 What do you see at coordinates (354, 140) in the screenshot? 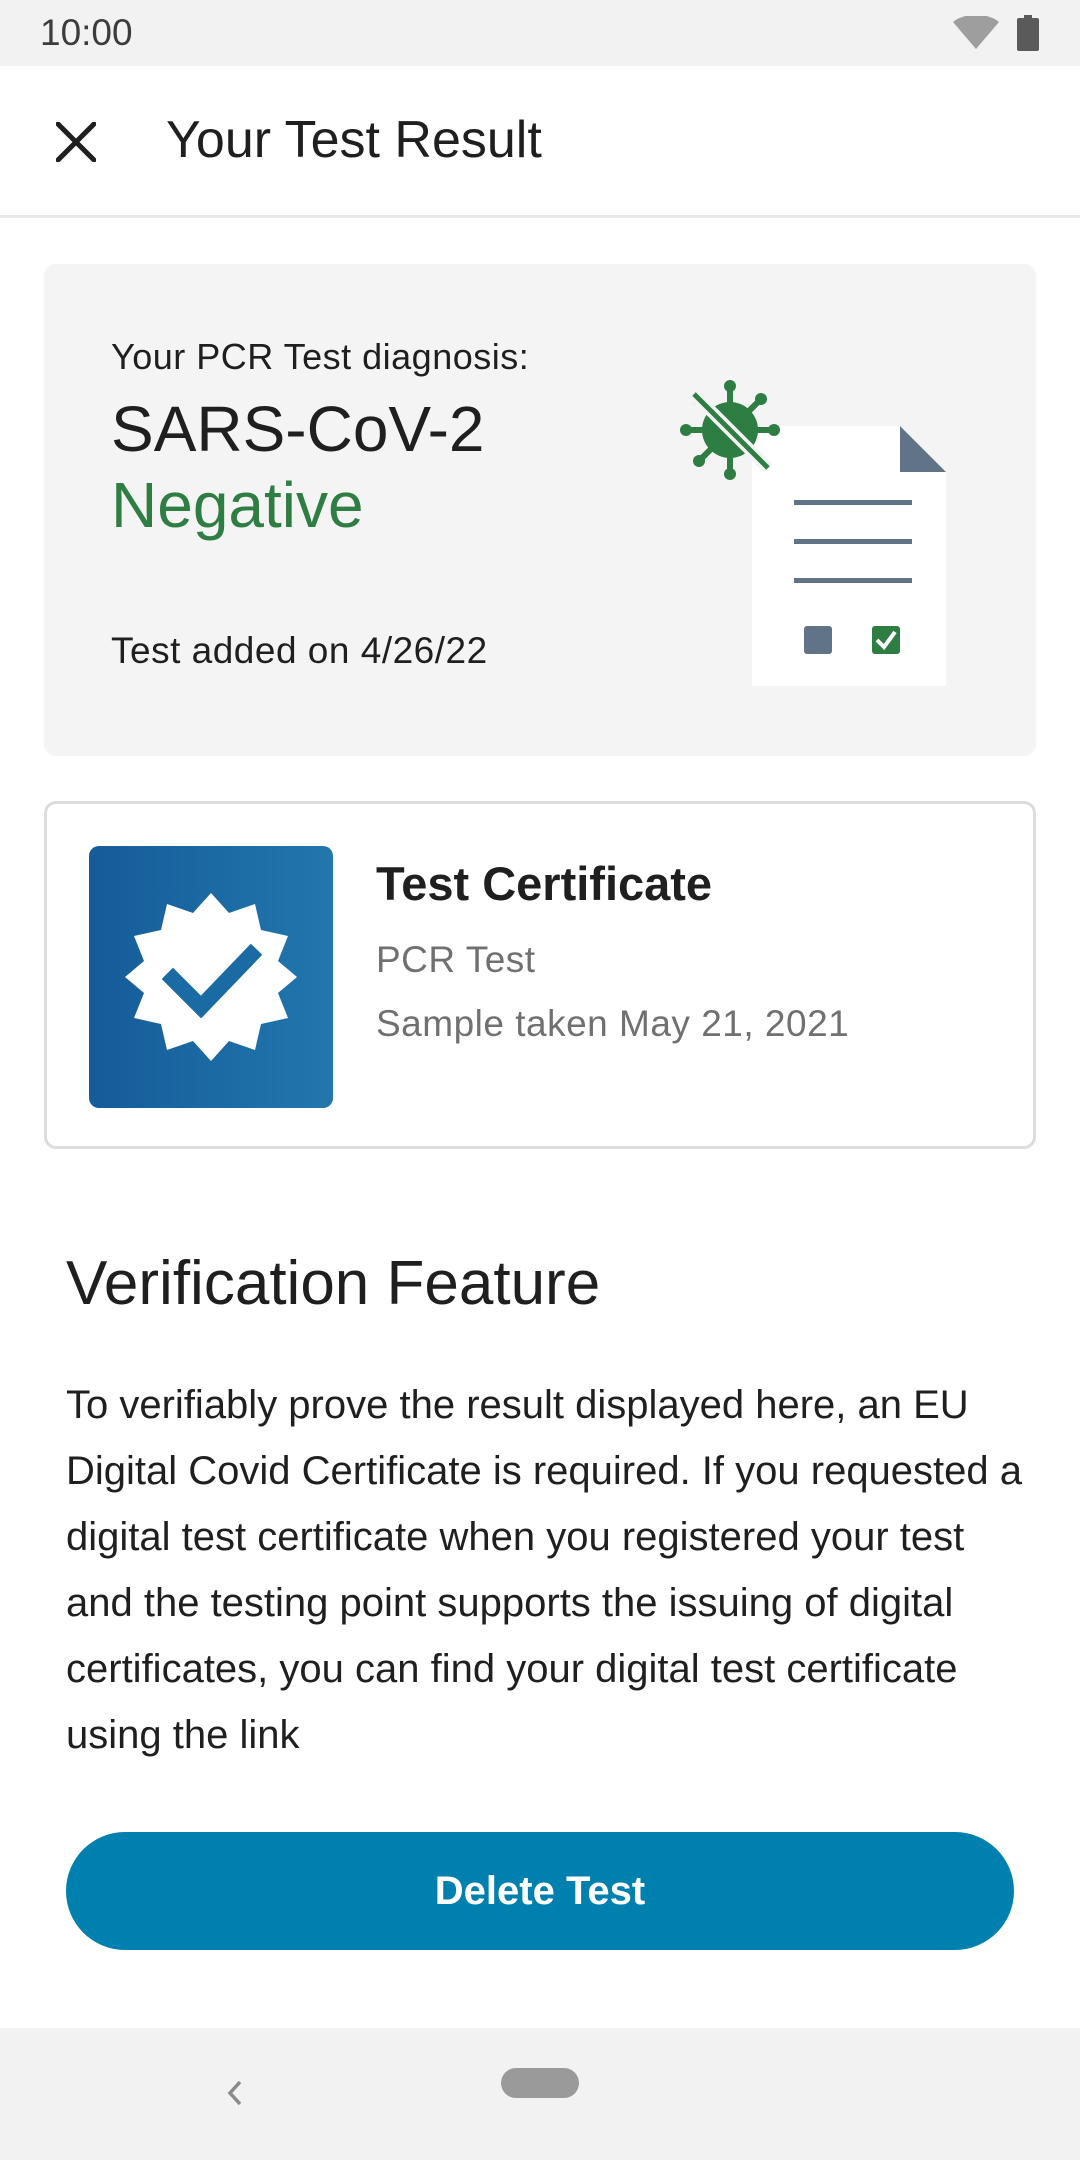
I see `page-title: Your Test Result` at bounding box center [354, 140].